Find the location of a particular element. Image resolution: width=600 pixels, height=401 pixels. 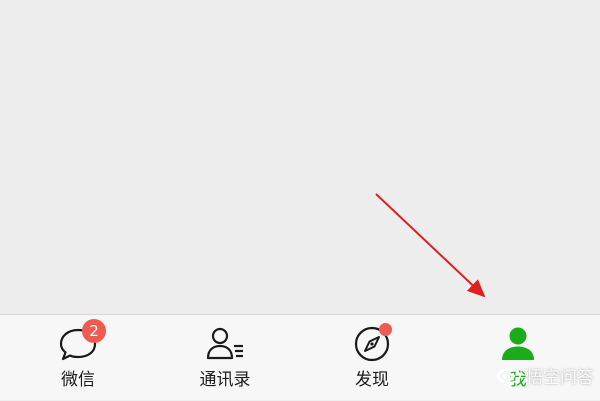

tab-label: 发现 is located at coordinates (372, 380).